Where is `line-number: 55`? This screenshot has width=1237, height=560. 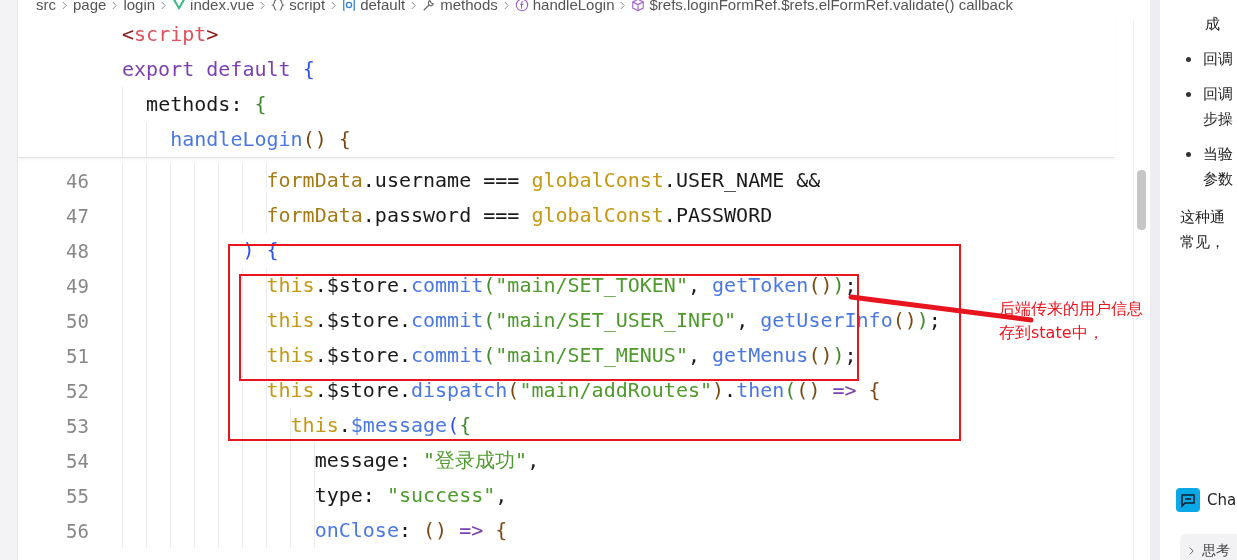
line-number: 55 is located at coordinates (77, 495).